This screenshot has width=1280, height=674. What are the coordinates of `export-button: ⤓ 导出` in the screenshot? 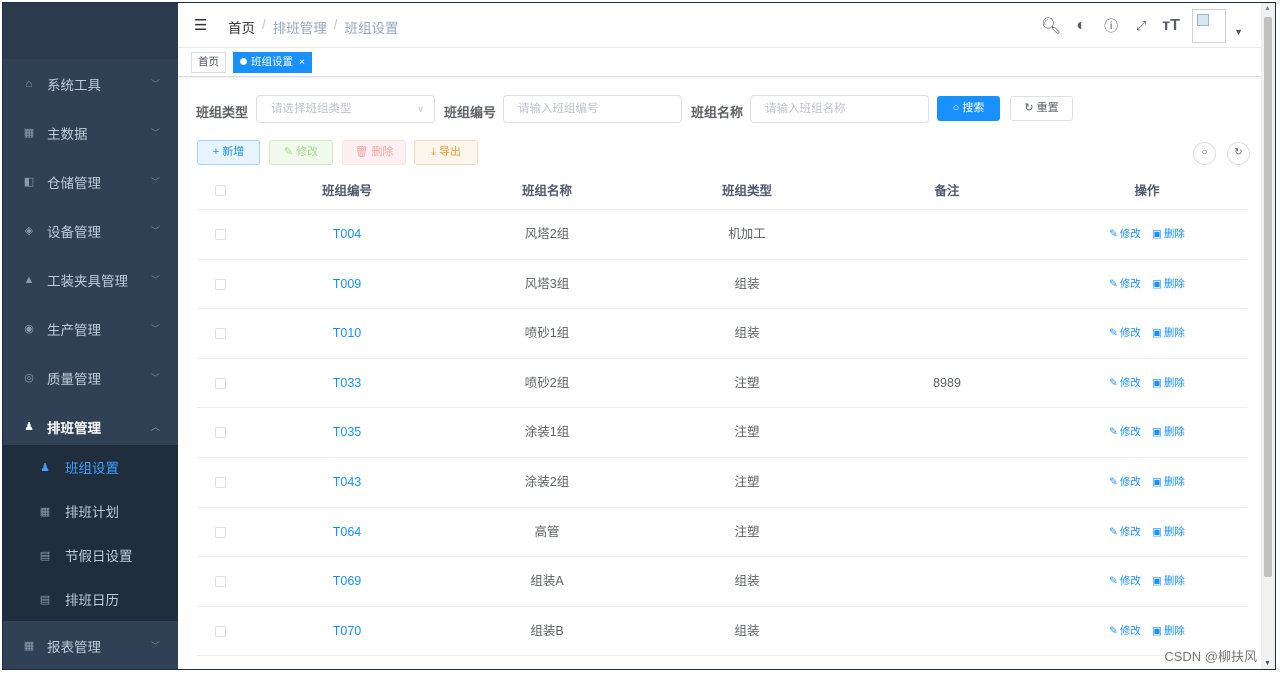 It's located at (446, 152).